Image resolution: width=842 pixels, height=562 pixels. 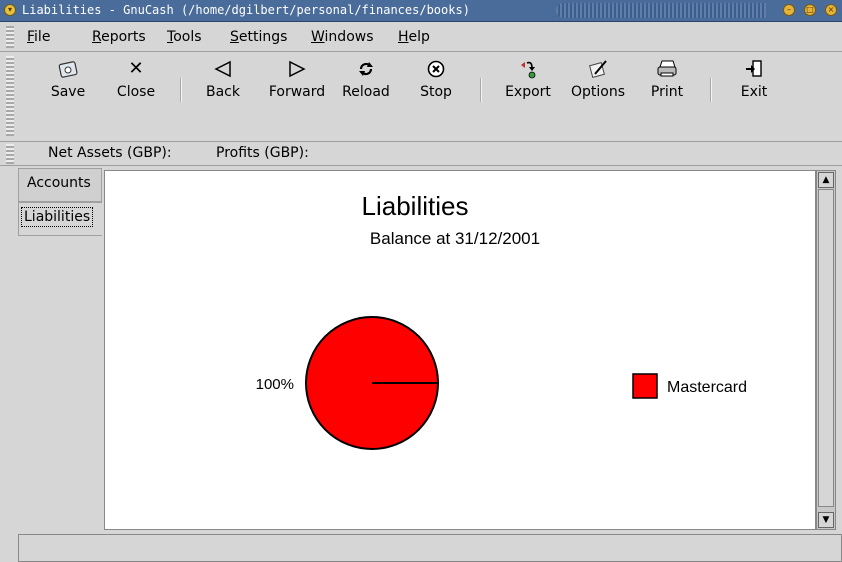 What do you see at coordinates (436, 69) in the screenshot?
I see `stop-icon` at bounding box center [436, 69].